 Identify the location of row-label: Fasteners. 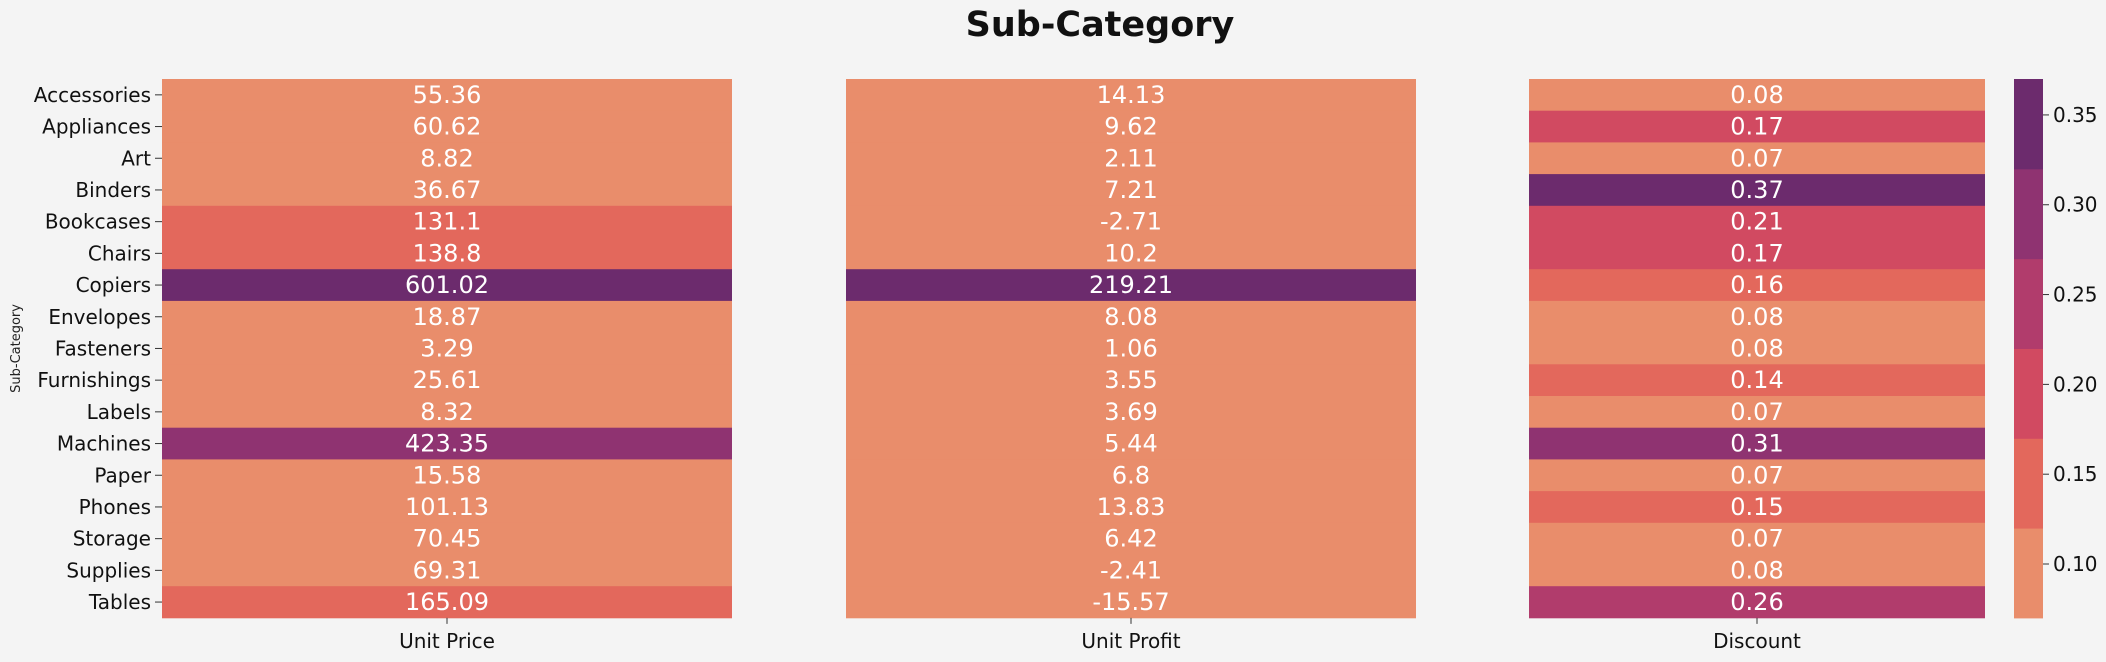
(103, 348).